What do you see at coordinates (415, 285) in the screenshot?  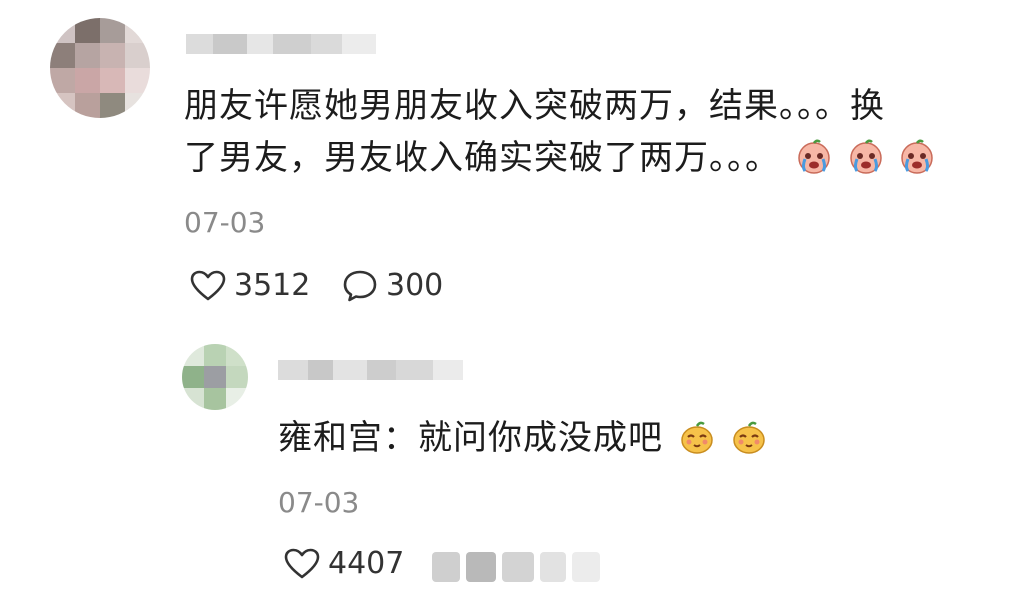 I see `reply-count: 300` at bounding box center [415, 285].